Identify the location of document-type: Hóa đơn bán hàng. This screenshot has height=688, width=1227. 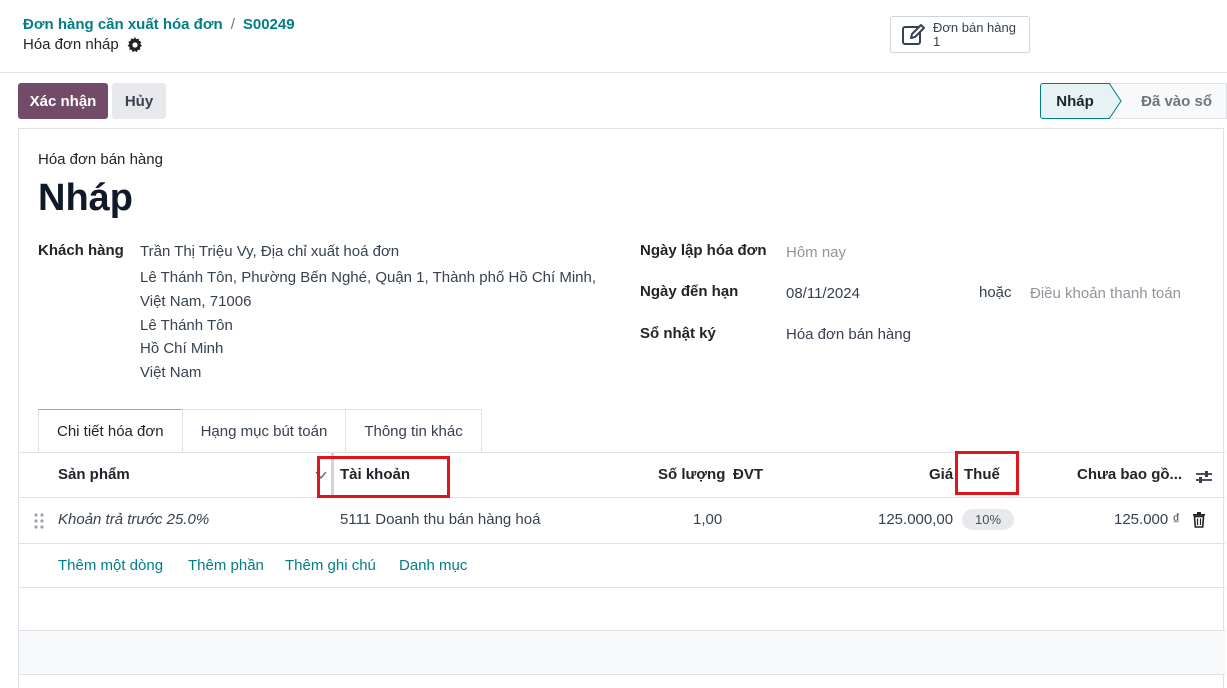
(100, 159).